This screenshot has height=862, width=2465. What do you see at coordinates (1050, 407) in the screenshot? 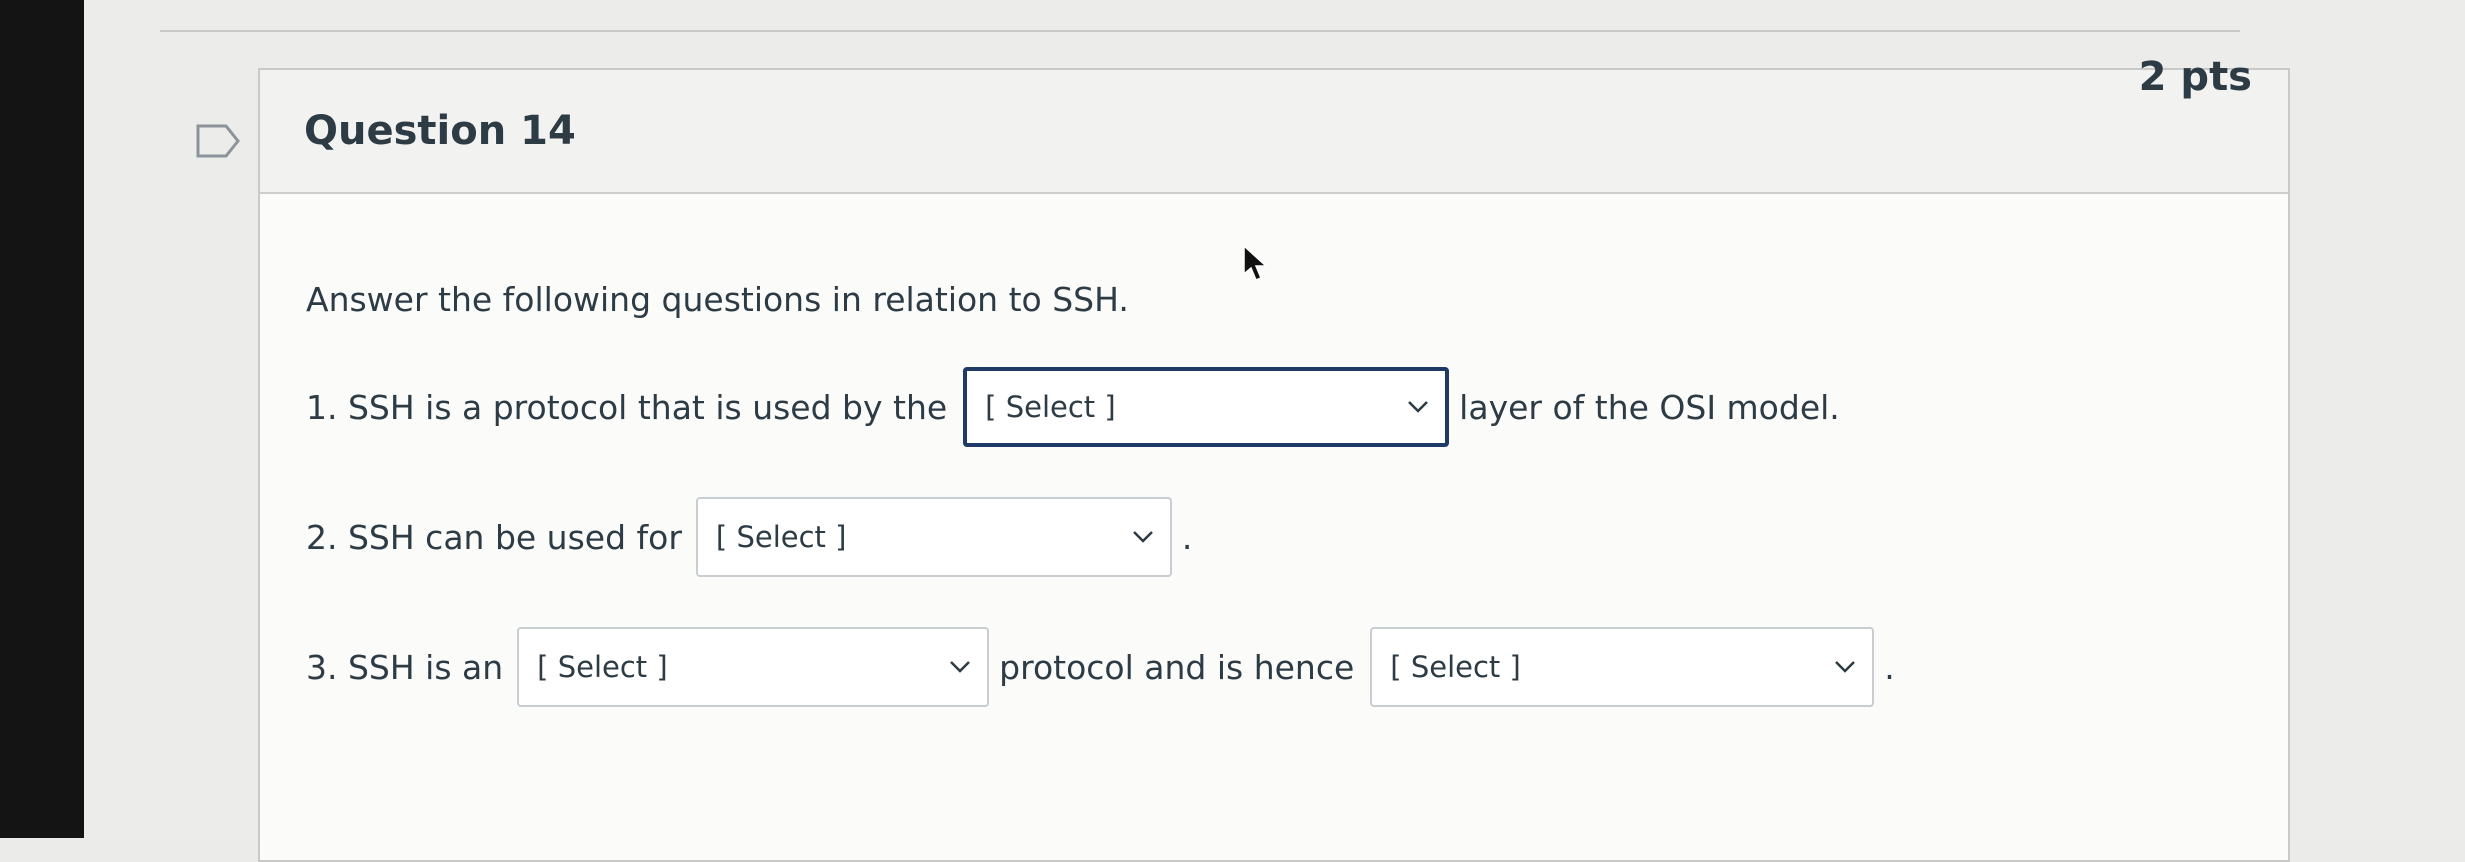
I see `item-1-select-value: [ Select ]` at bounding box center [1050, 407].